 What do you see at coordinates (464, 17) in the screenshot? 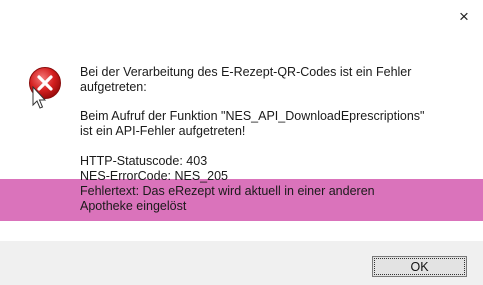
I see `close-button: ×` at bounding box center [464, 17].